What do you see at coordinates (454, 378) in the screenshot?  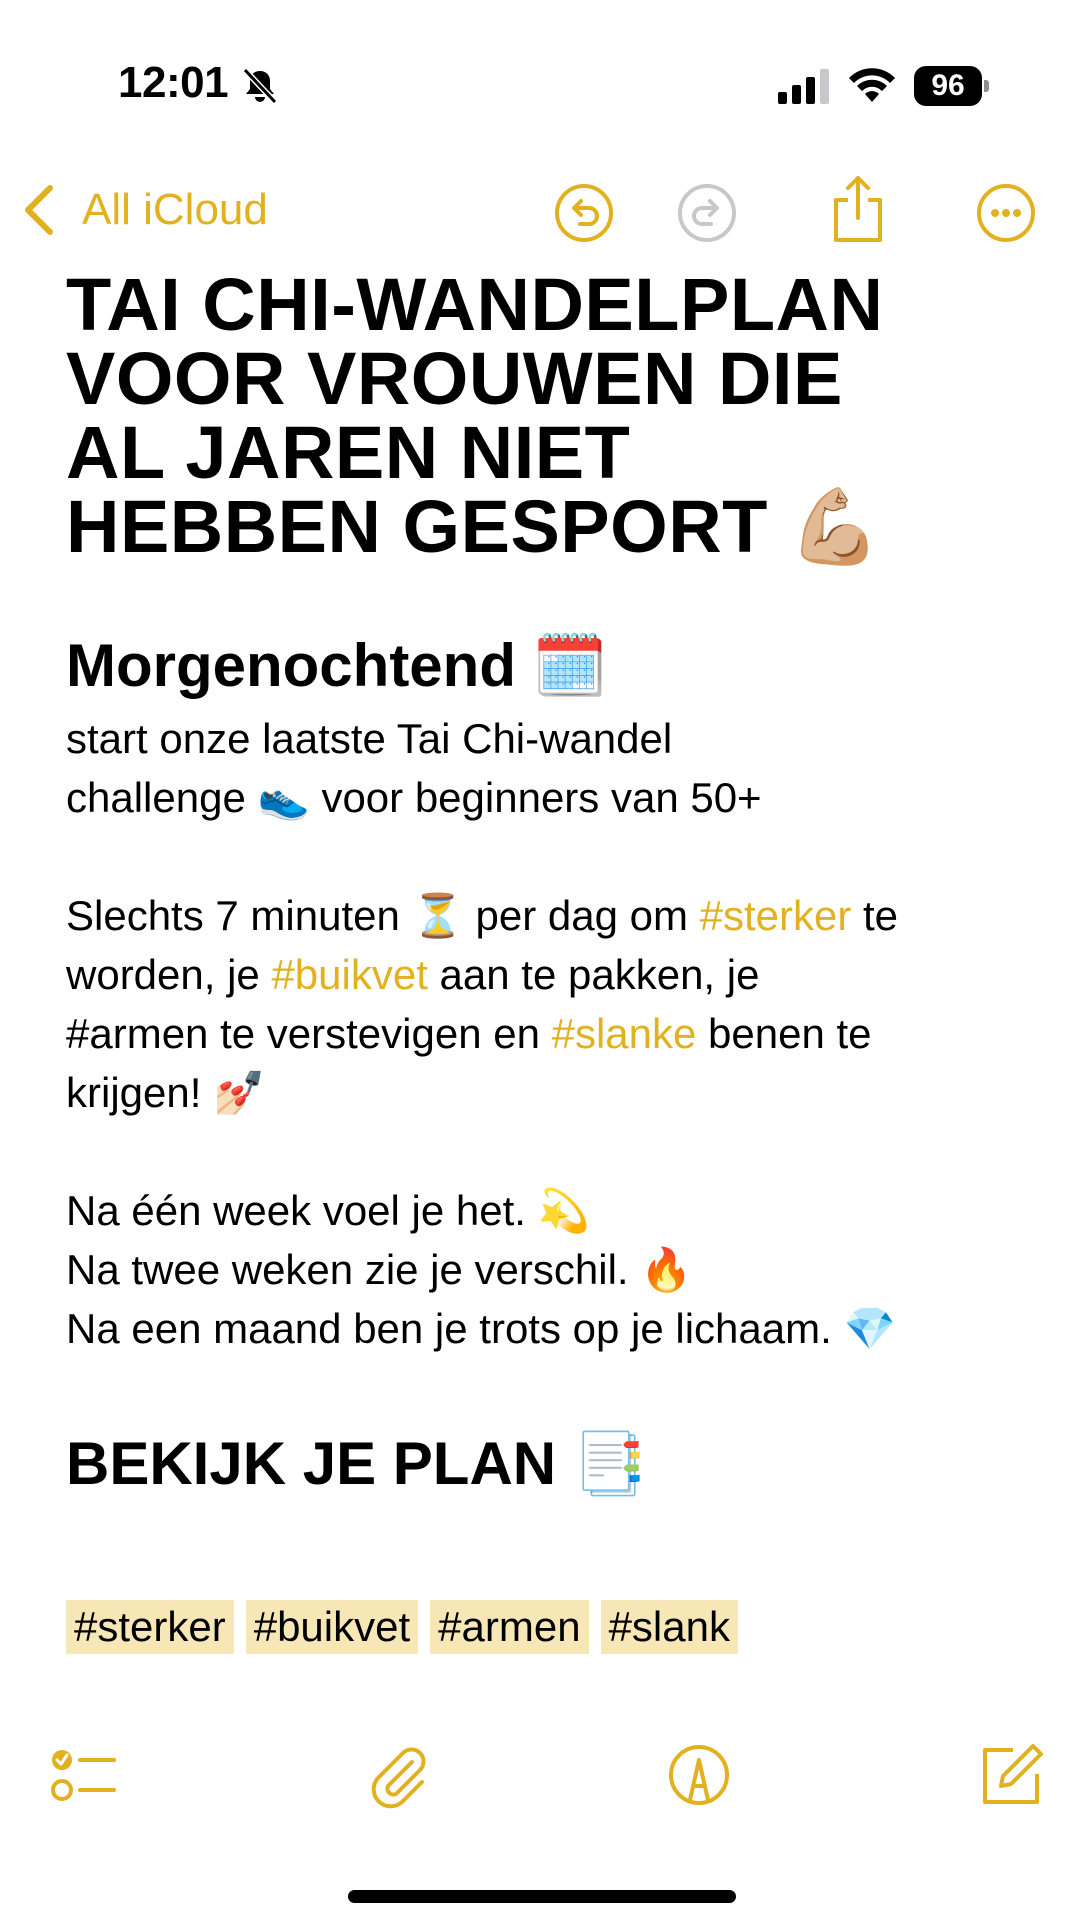 I see `title-line: VOOR VROUWEN DIE` at bounding box center [454, 378].